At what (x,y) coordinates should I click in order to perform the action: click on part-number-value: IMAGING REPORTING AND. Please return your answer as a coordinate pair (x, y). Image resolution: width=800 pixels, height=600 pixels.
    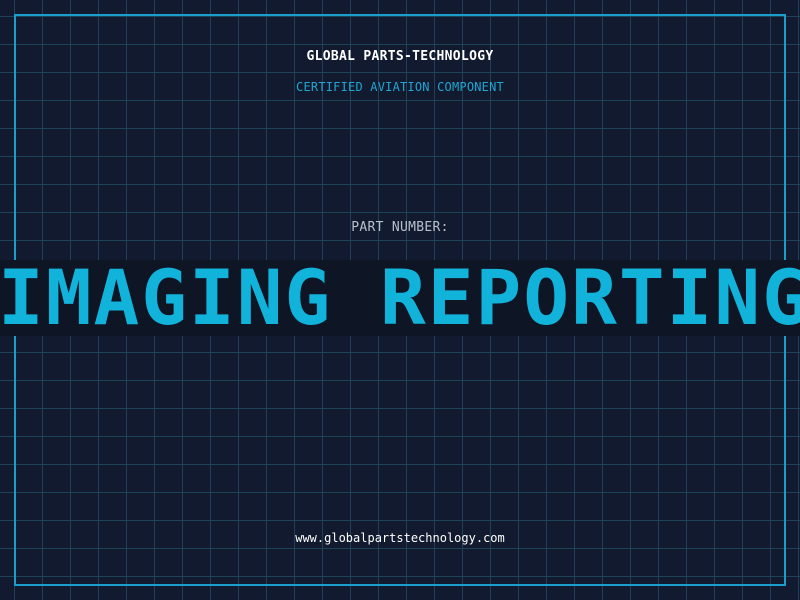
    Looking at the image, I should click on (400, 298).